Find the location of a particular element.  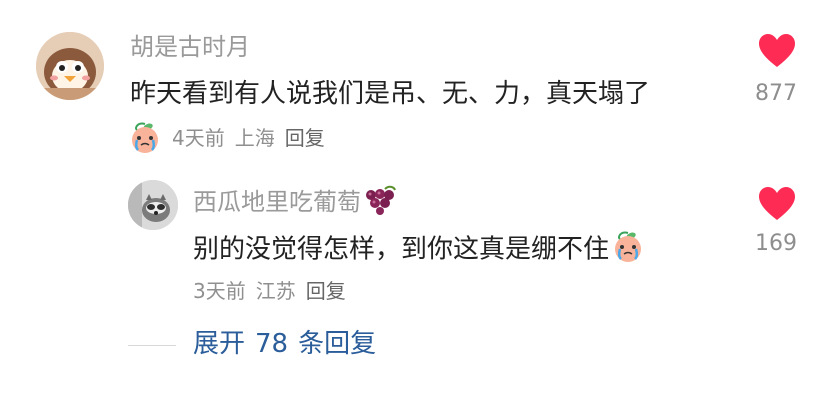

raccoon-photo-avatar-icon is located at coordinates (153, 205).